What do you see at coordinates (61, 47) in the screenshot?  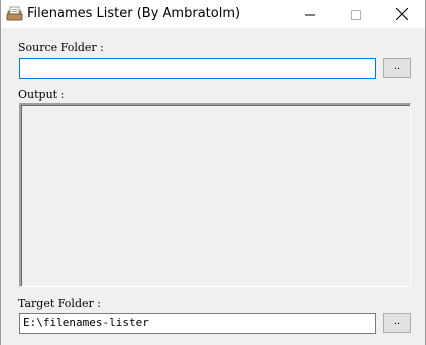 I see `source-folder-label: Source Folder :` at bounding box center [61, 47].